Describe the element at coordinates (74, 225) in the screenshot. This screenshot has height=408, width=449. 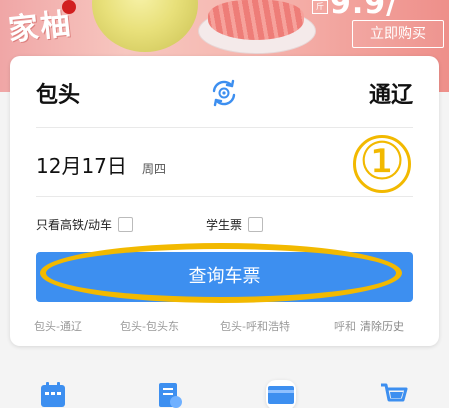
I see `high-speed-only-label: 只看高铁/动车` at that location.